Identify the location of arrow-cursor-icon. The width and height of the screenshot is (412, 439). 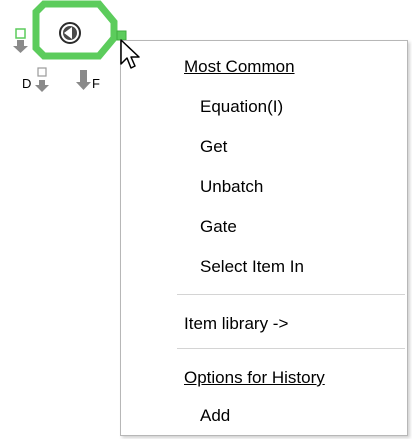
(130, 54).